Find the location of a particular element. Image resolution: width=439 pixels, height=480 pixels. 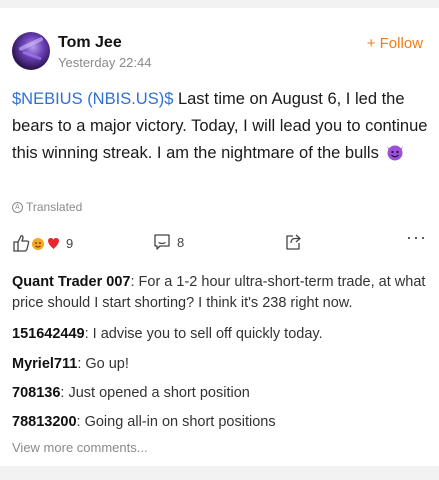

share-icon is located at coordinates (293, 242).